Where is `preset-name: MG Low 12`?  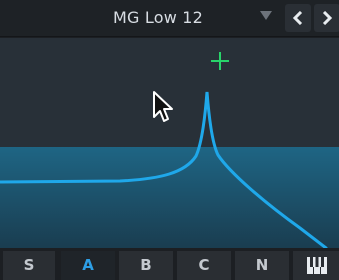 preset-name: MG Low 12 is located at coordinates (158, 17).